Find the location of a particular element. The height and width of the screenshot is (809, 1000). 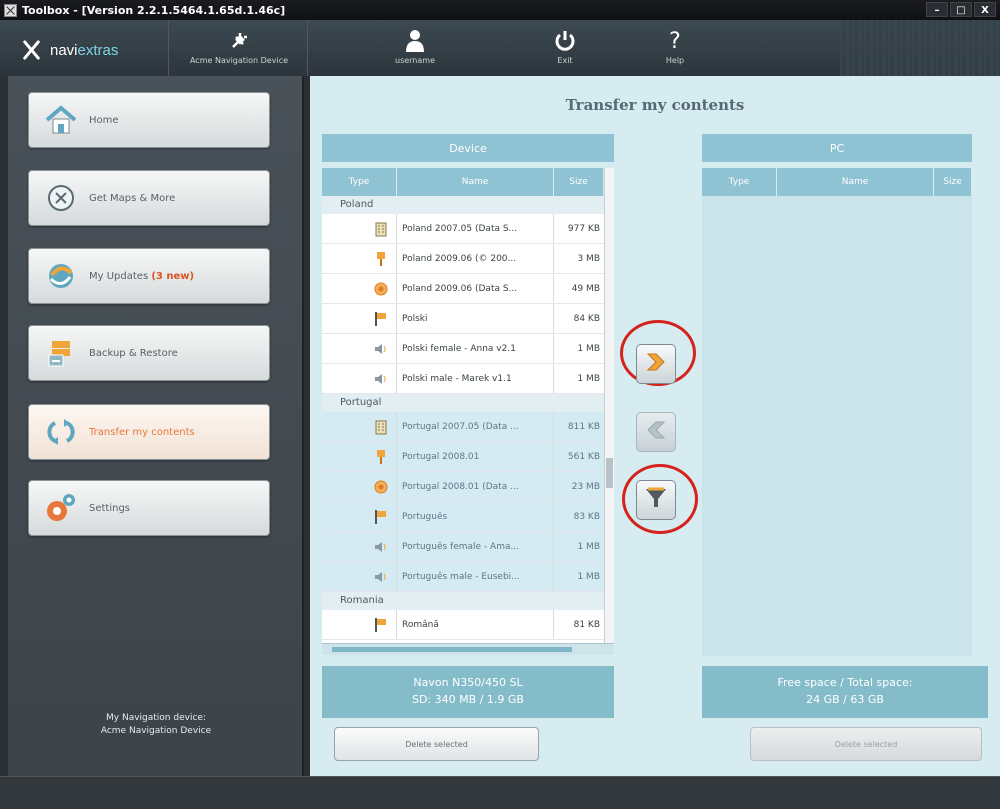

file-name-cell: Polski is located at coordinates (475, 318).